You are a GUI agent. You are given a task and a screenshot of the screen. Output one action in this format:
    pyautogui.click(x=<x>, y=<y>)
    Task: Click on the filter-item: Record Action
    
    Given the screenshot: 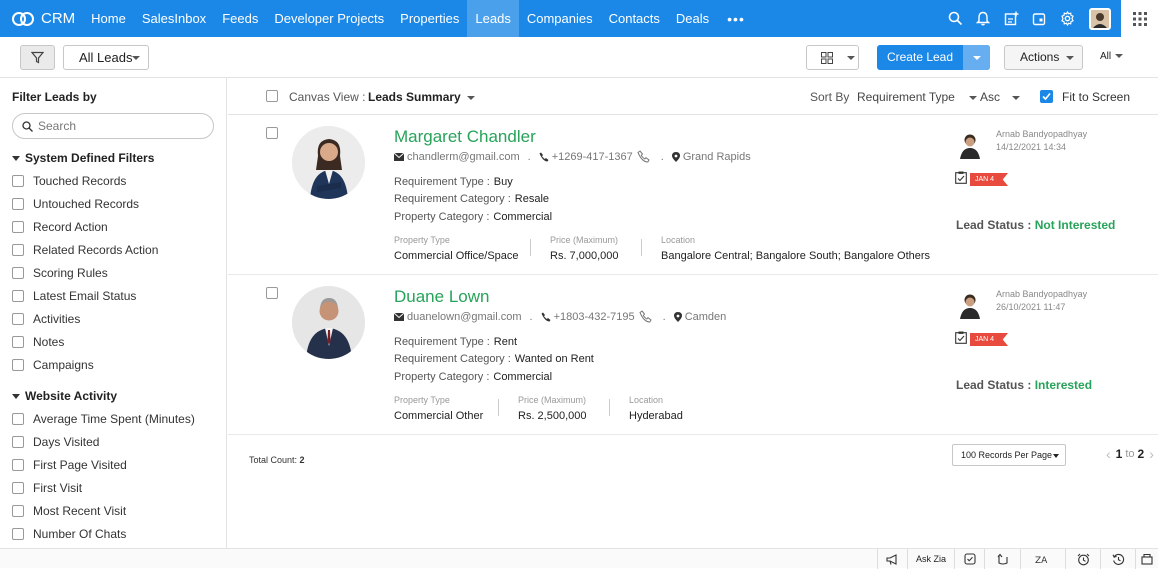 What is the action you would take?
    pyautogui.click(x=60, y=227)
    